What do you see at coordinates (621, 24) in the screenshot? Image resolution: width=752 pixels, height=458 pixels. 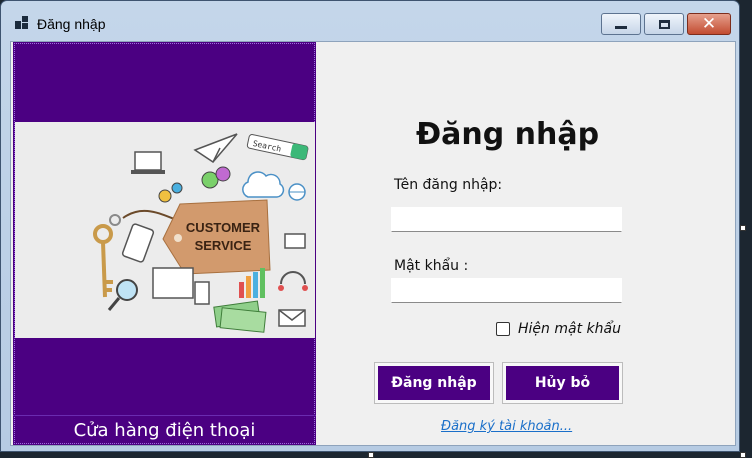 I see `minimize-button` at bounding box center [621, 24].